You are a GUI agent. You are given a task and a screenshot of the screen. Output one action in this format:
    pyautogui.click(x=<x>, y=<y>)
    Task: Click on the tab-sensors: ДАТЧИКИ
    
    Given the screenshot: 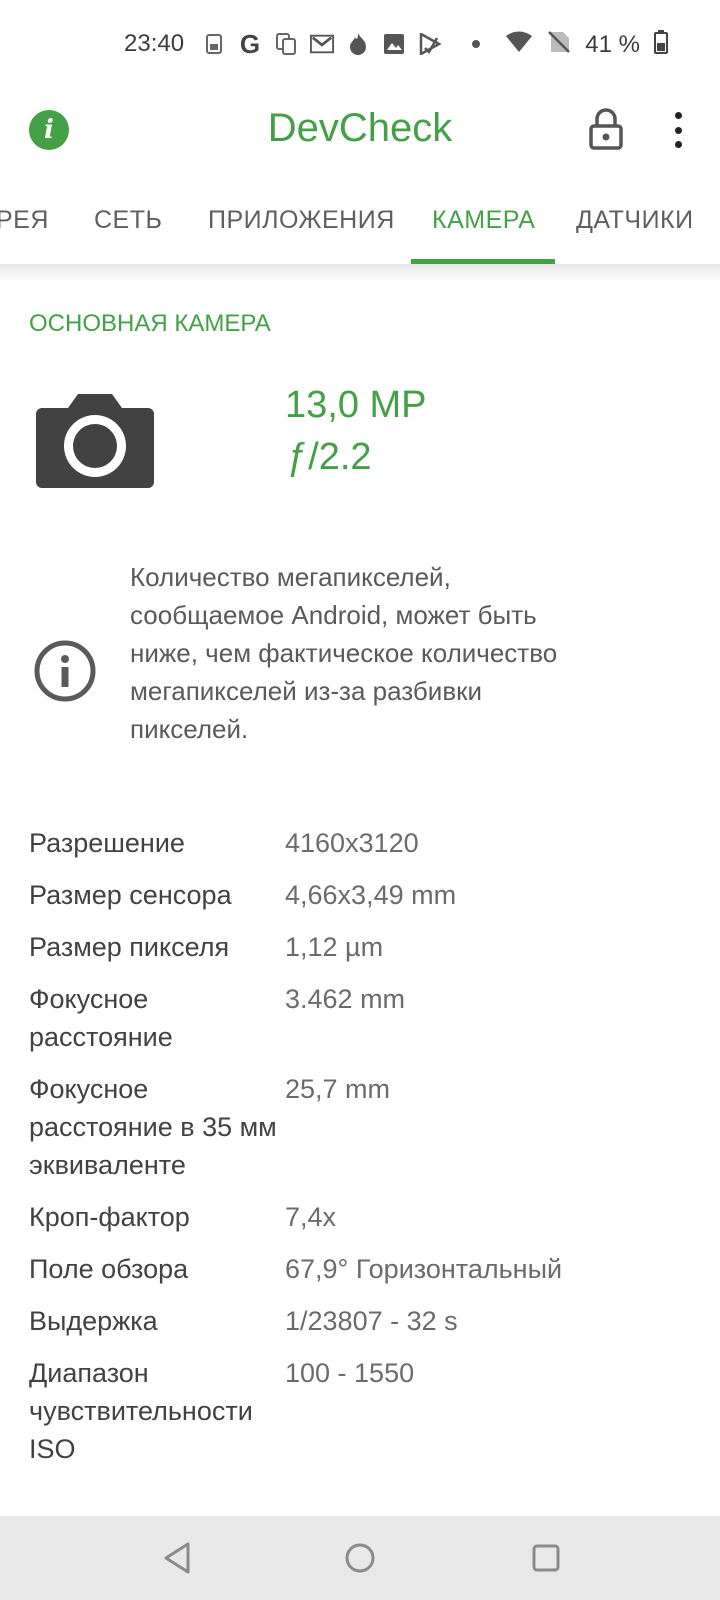 What is the action you would take?
    pyautogui.click(x=635, y=220)
    